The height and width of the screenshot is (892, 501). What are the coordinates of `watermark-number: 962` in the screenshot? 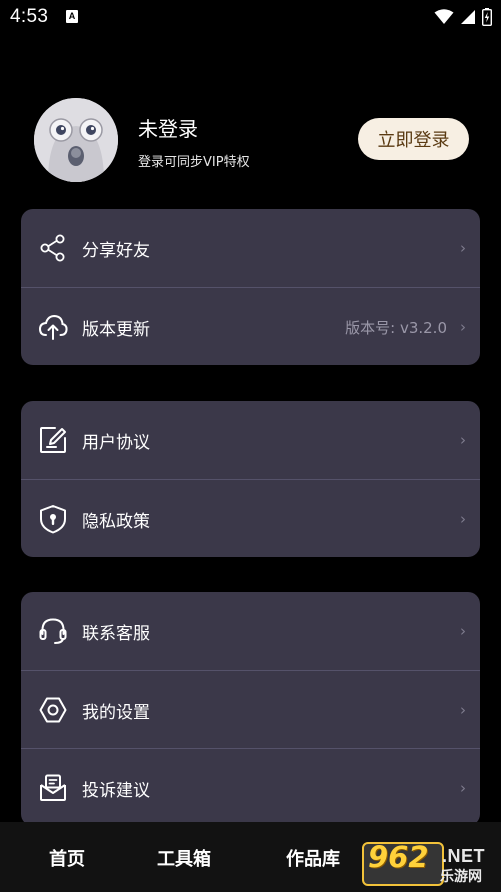 It's located at (398, 857).